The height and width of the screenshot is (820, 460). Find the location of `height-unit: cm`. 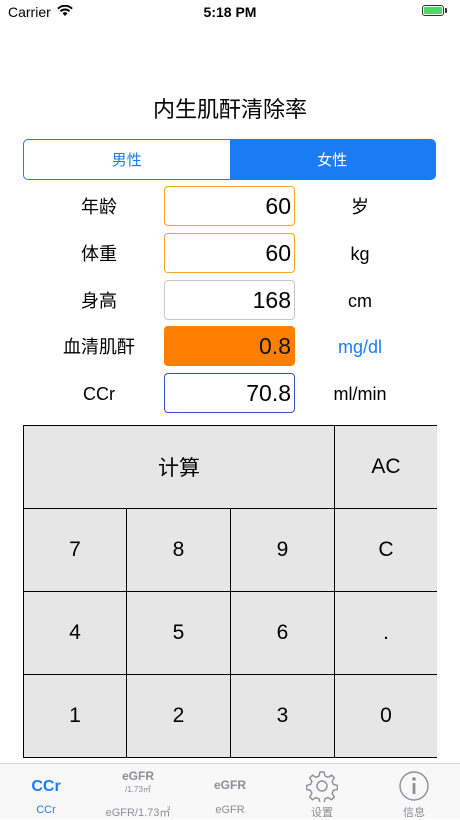

height-unit: cm is located at coordinates (360, 301).